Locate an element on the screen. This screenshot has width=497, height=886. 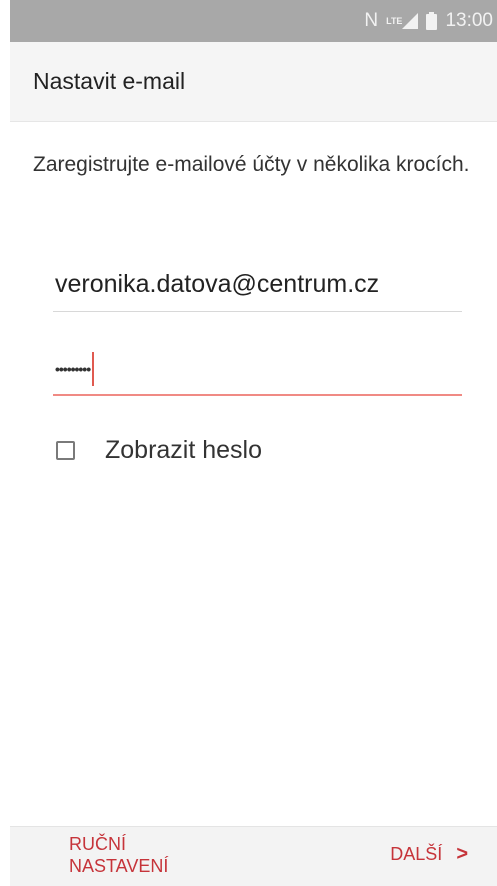
action-bar: Nastavit e-mail is located at coordinates (253, 82).